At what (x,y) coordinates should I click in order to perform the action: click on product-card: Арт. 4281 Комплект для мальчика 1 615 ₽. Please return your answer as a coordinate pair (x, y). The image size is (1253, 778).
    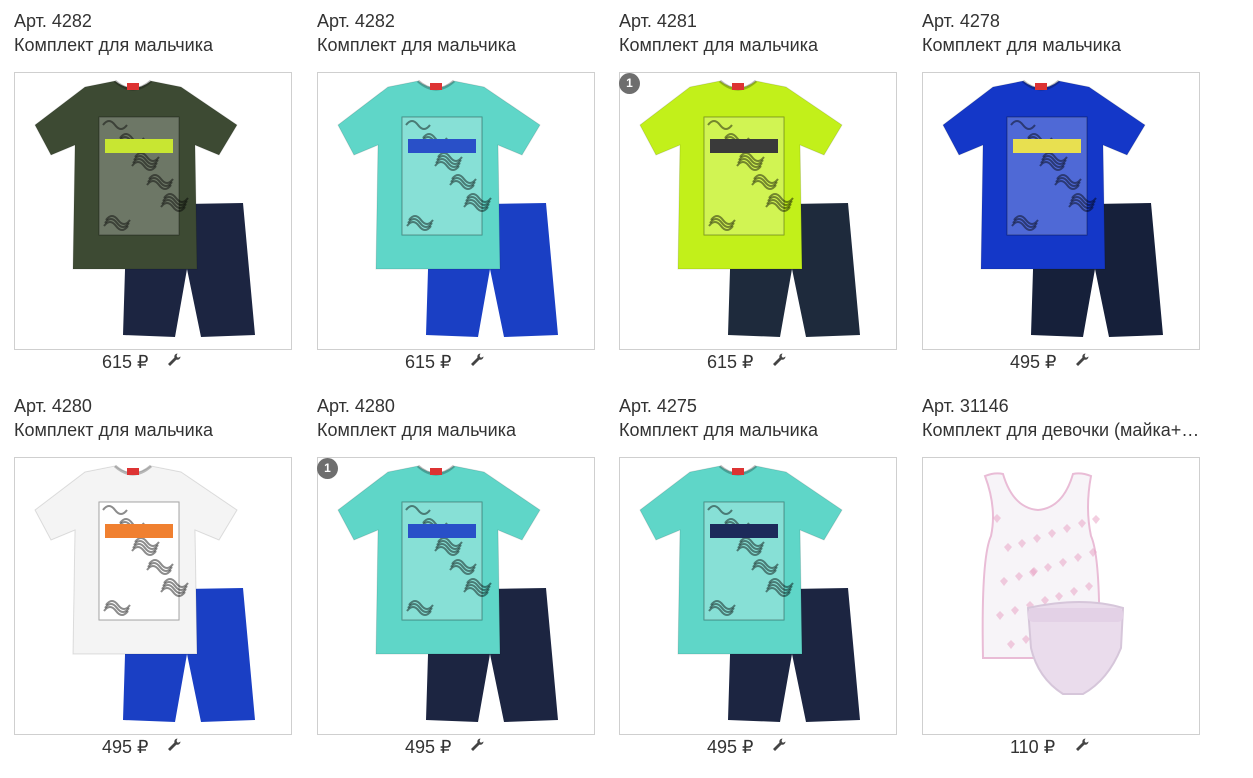
    Looking at the image, I should click on (758, 190).